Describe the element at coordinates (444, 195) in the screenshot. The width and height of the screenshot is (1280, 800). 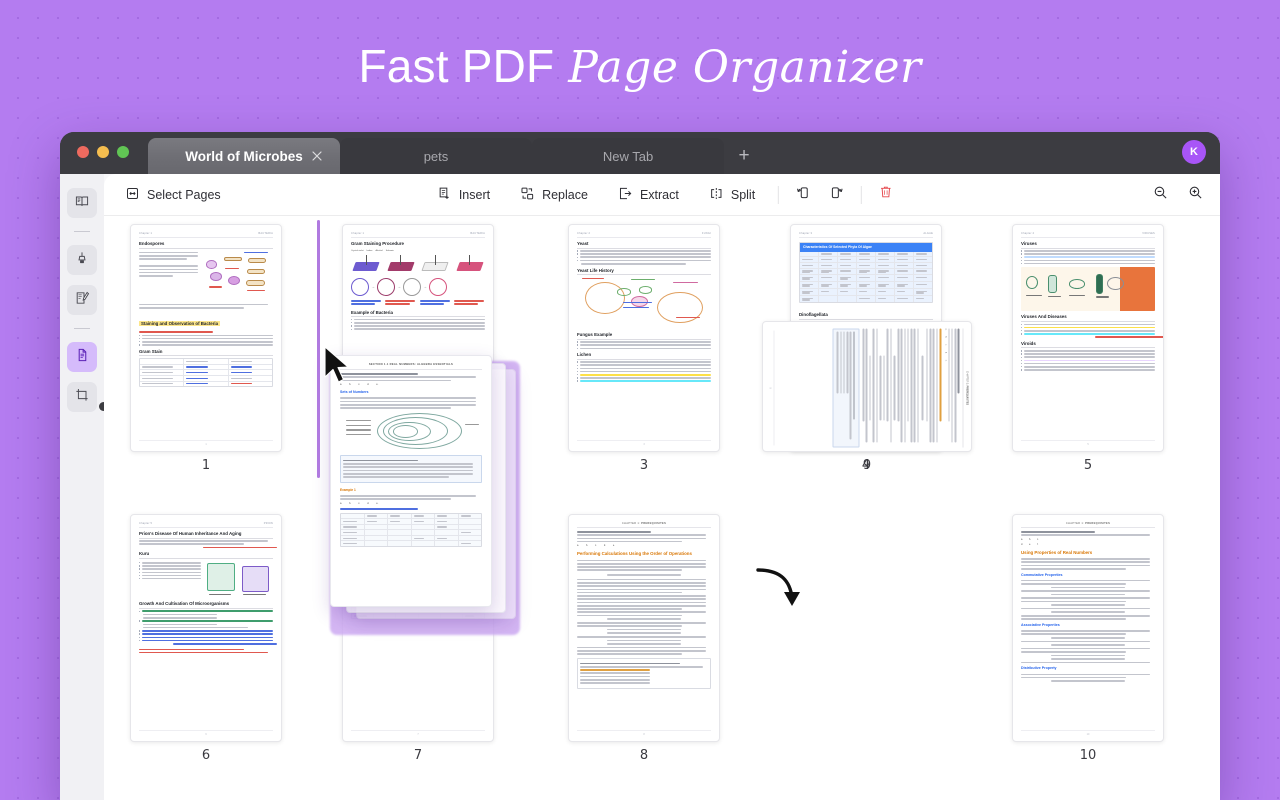
I see `insert-icon` at that location.